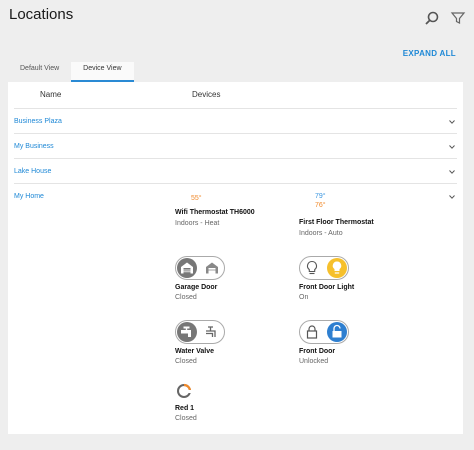  Describe the element at coordinates (184, 393) in the screenshot. I see `sensor-icon` at that location.